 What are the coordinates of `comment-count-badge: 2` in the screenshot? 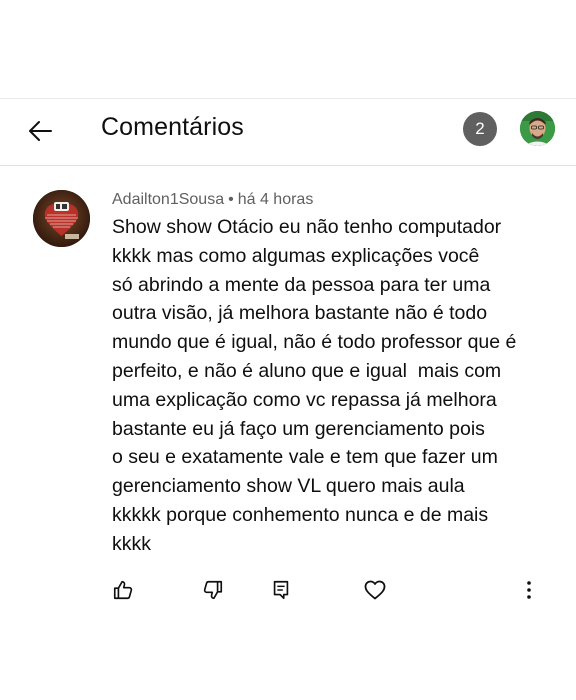 It's located at (480, 129).